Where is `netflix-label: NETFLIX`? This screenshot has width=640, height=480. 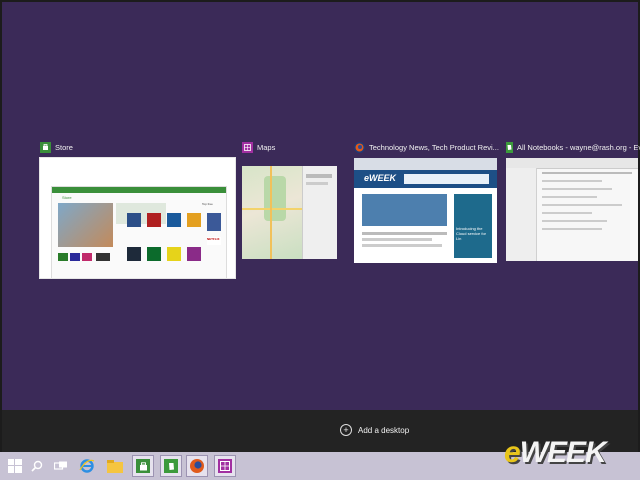
netflix-label: NETFLIX is located at coordinates (214, 241).